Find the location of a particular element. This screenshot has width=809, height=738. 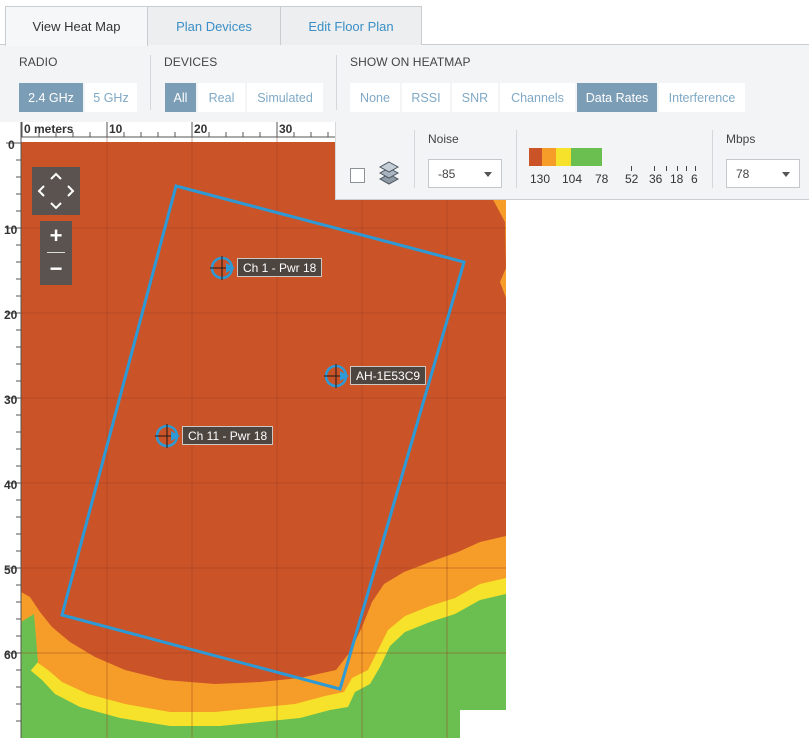

ruler-y-label: 20 is located at coordinates (11, 315).